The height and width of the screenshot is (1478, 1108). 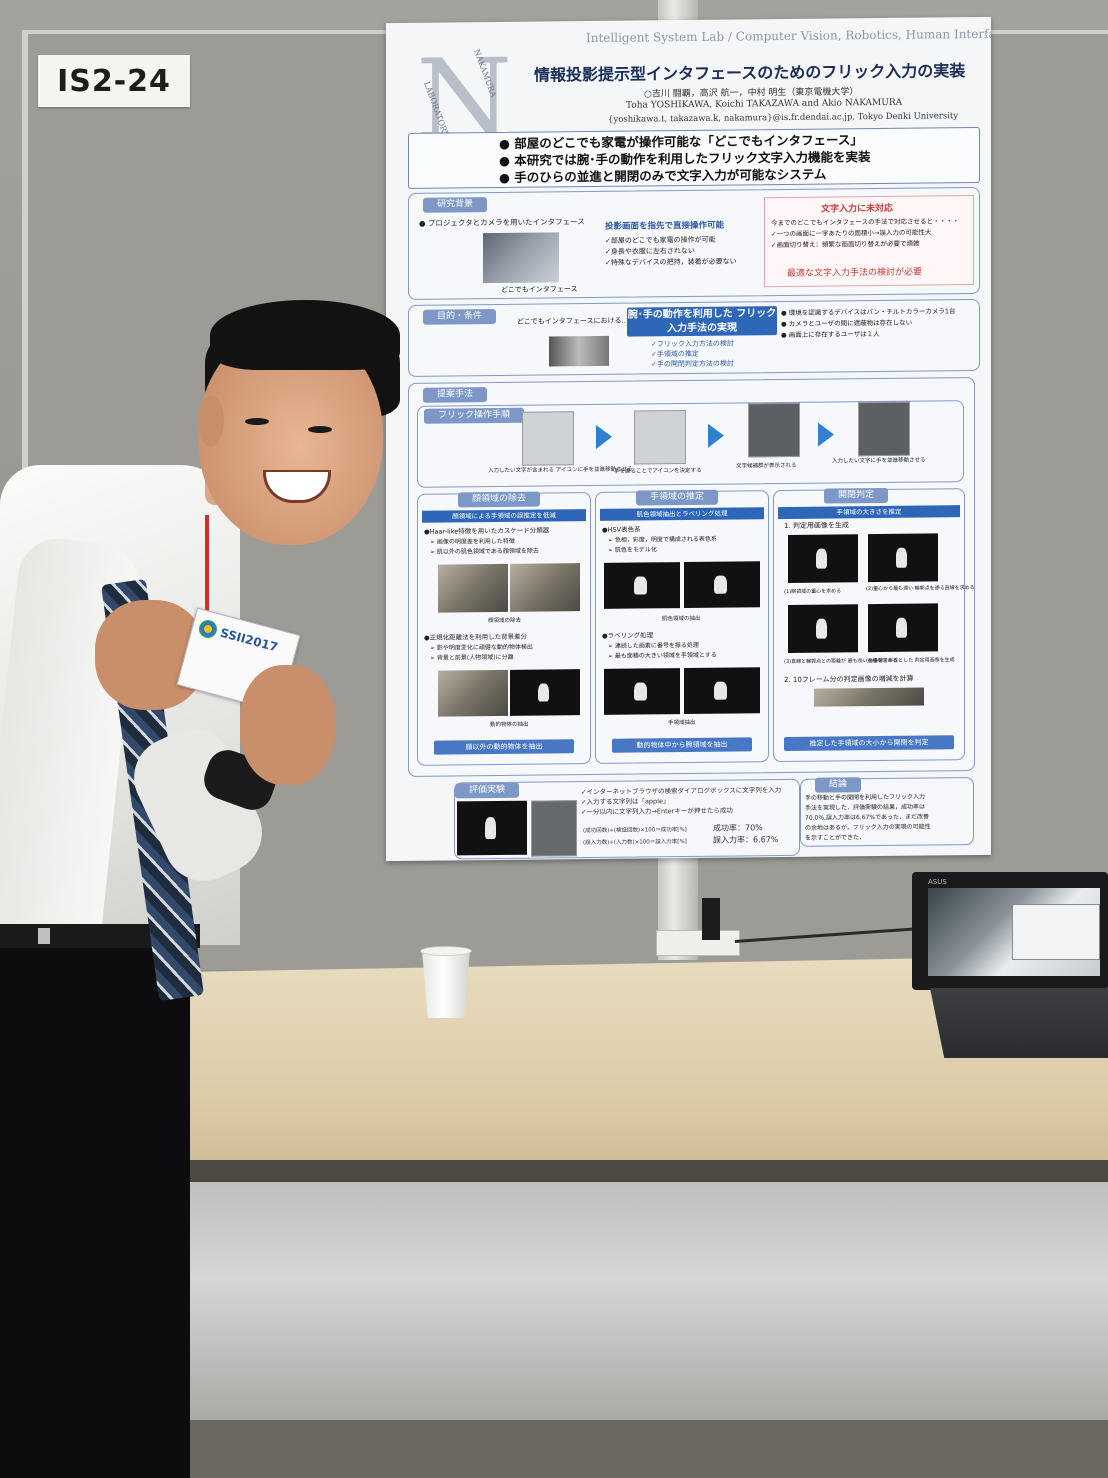 I want to click on issue-line: ✓一つの画面に一字あたりの面積小→誤入力の可能性大, so click(x=851, y=233).